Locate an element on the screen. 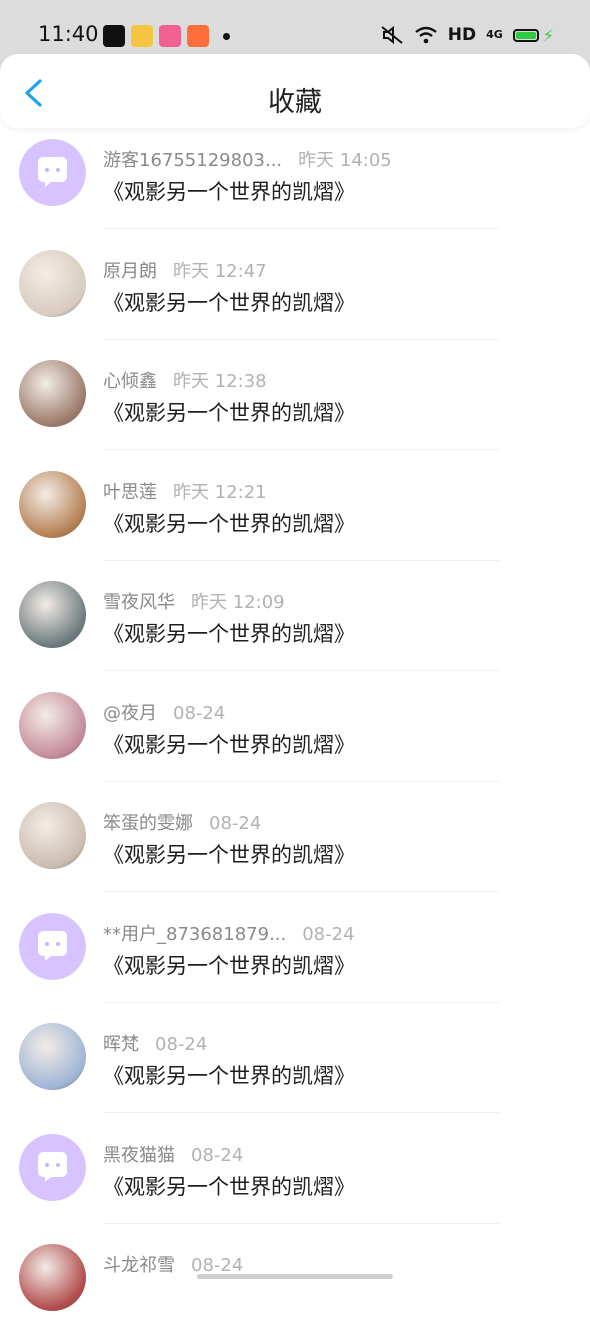 The image size is (590, 1344). timestamp: 昨天 14:05 is located at coordinates (345, 160).